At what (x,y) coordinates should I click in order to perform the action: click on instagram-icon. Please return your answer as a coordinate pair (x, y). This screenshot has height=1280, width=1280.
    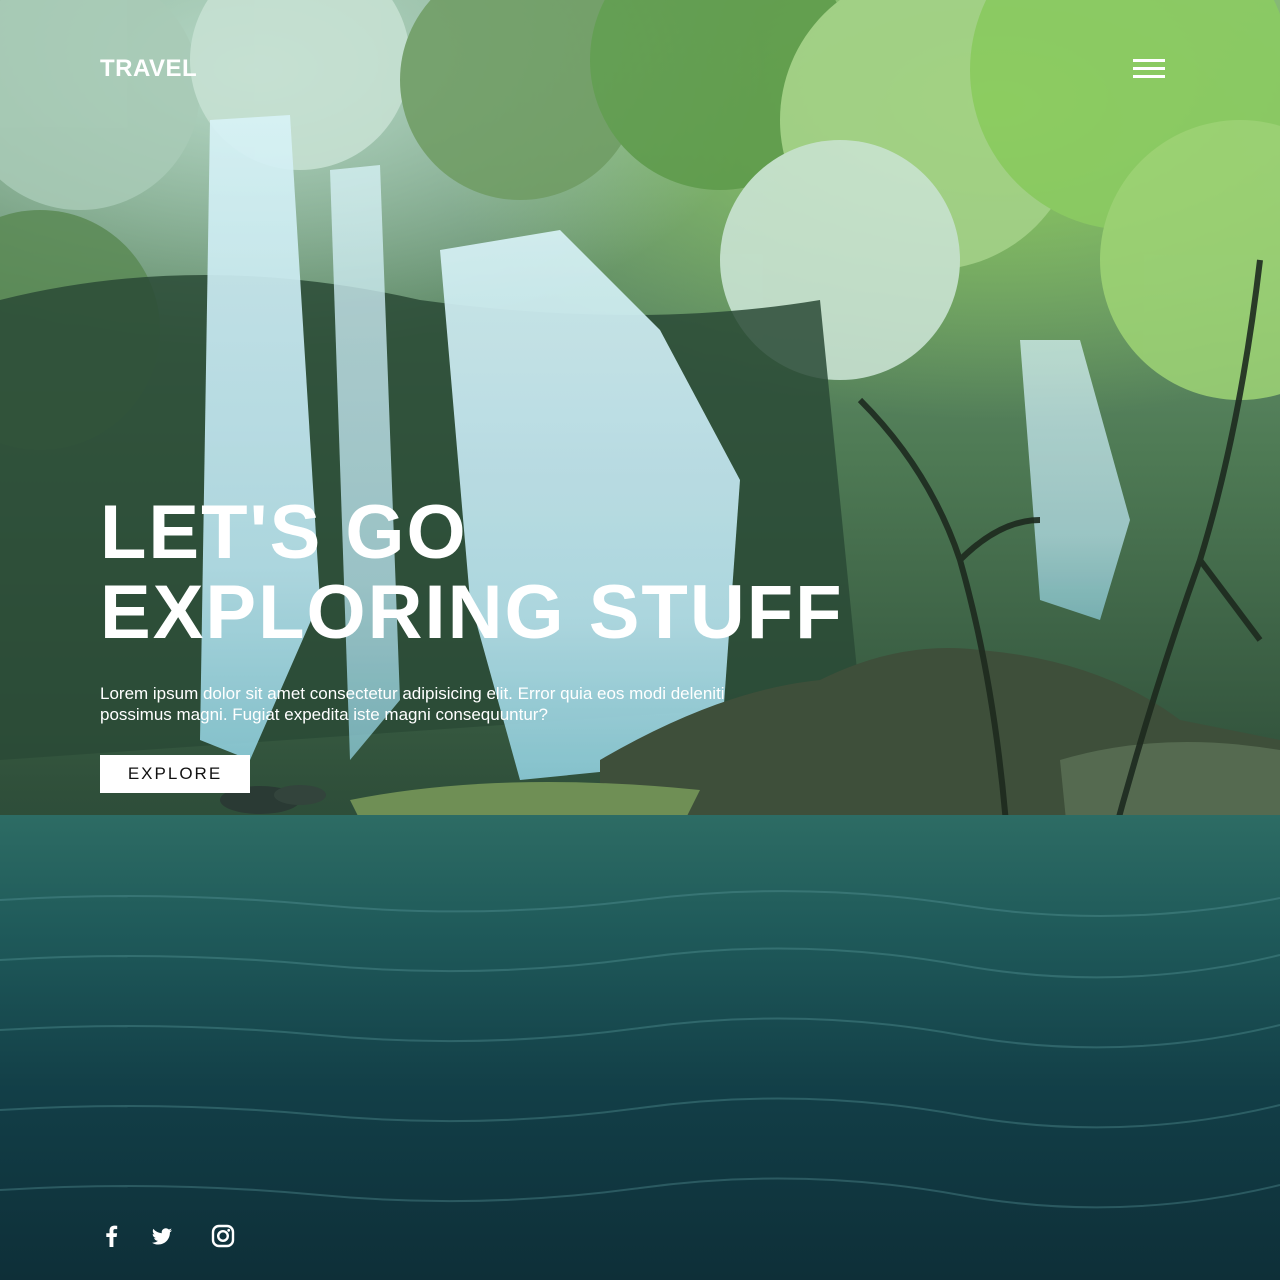
    Looking at the image, I should click on (223, 1236).